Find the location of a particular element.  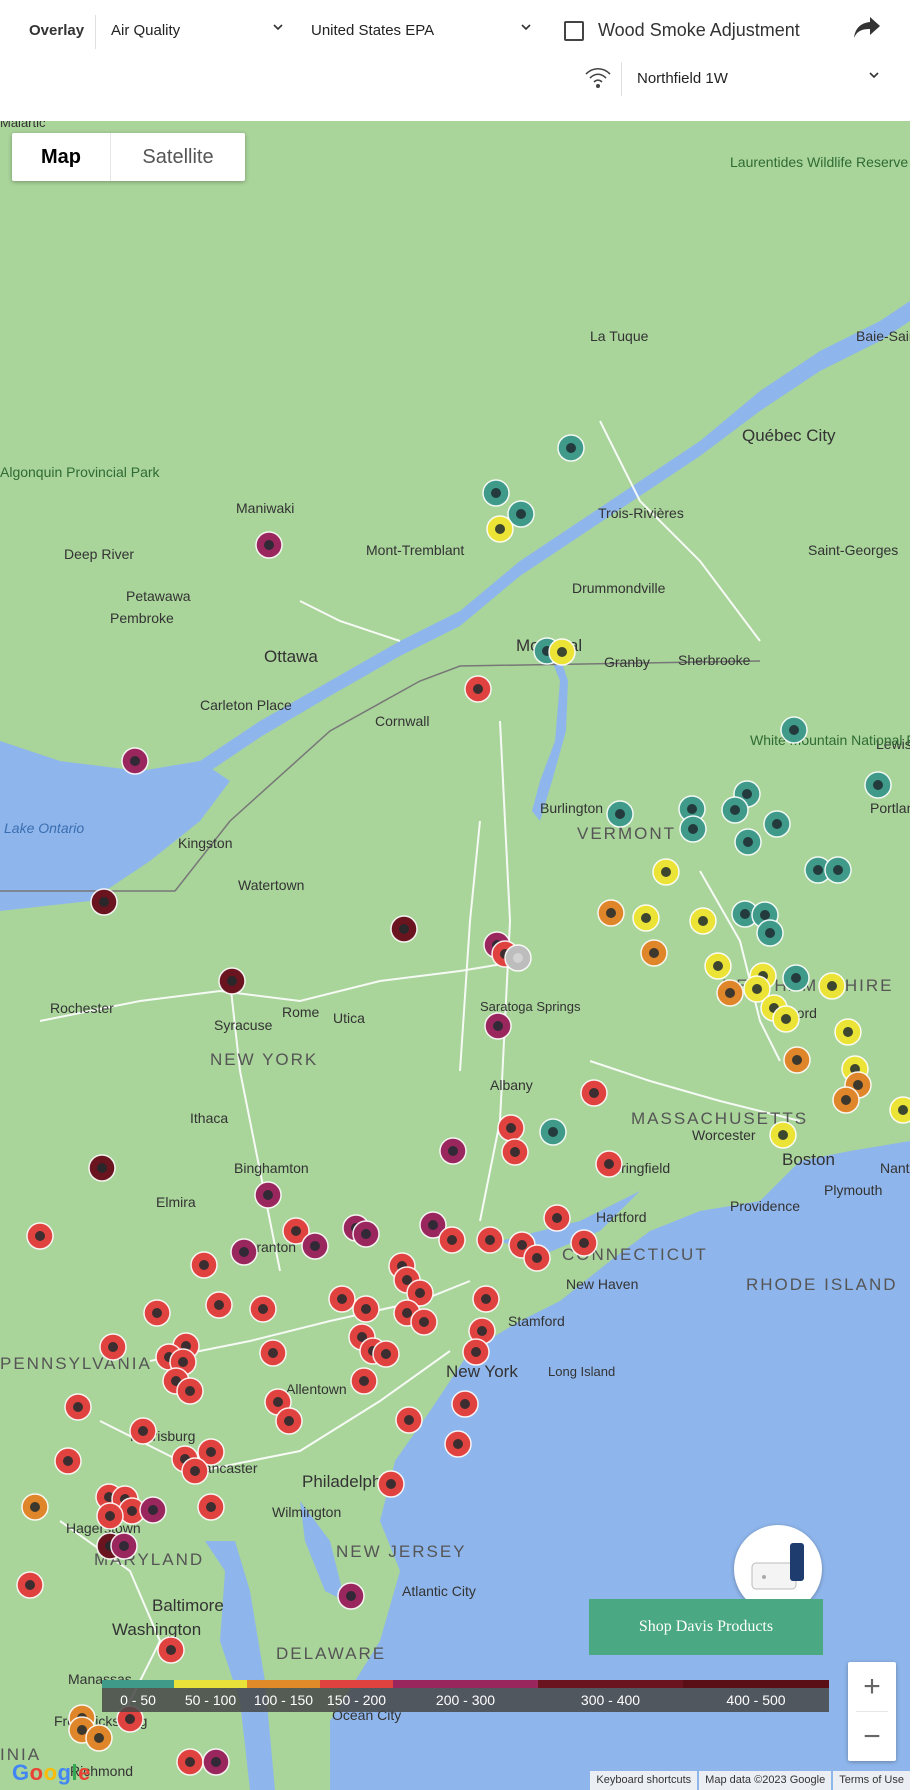

zoom-out-button: − is located at coordinates (872, 1736).